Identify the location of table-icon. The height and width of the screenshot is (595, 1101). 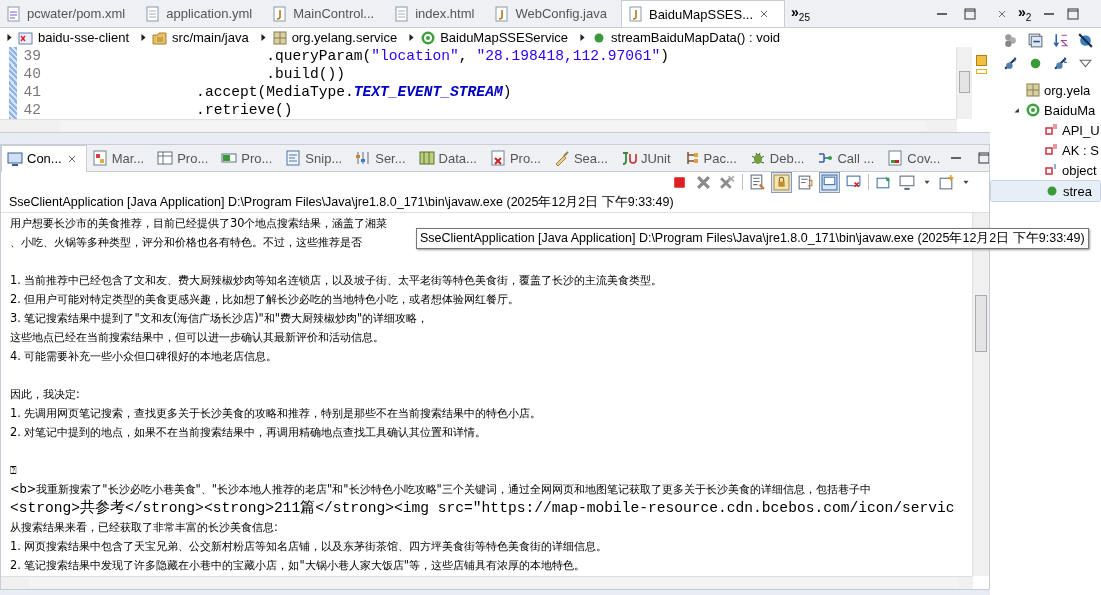
(165, 158).